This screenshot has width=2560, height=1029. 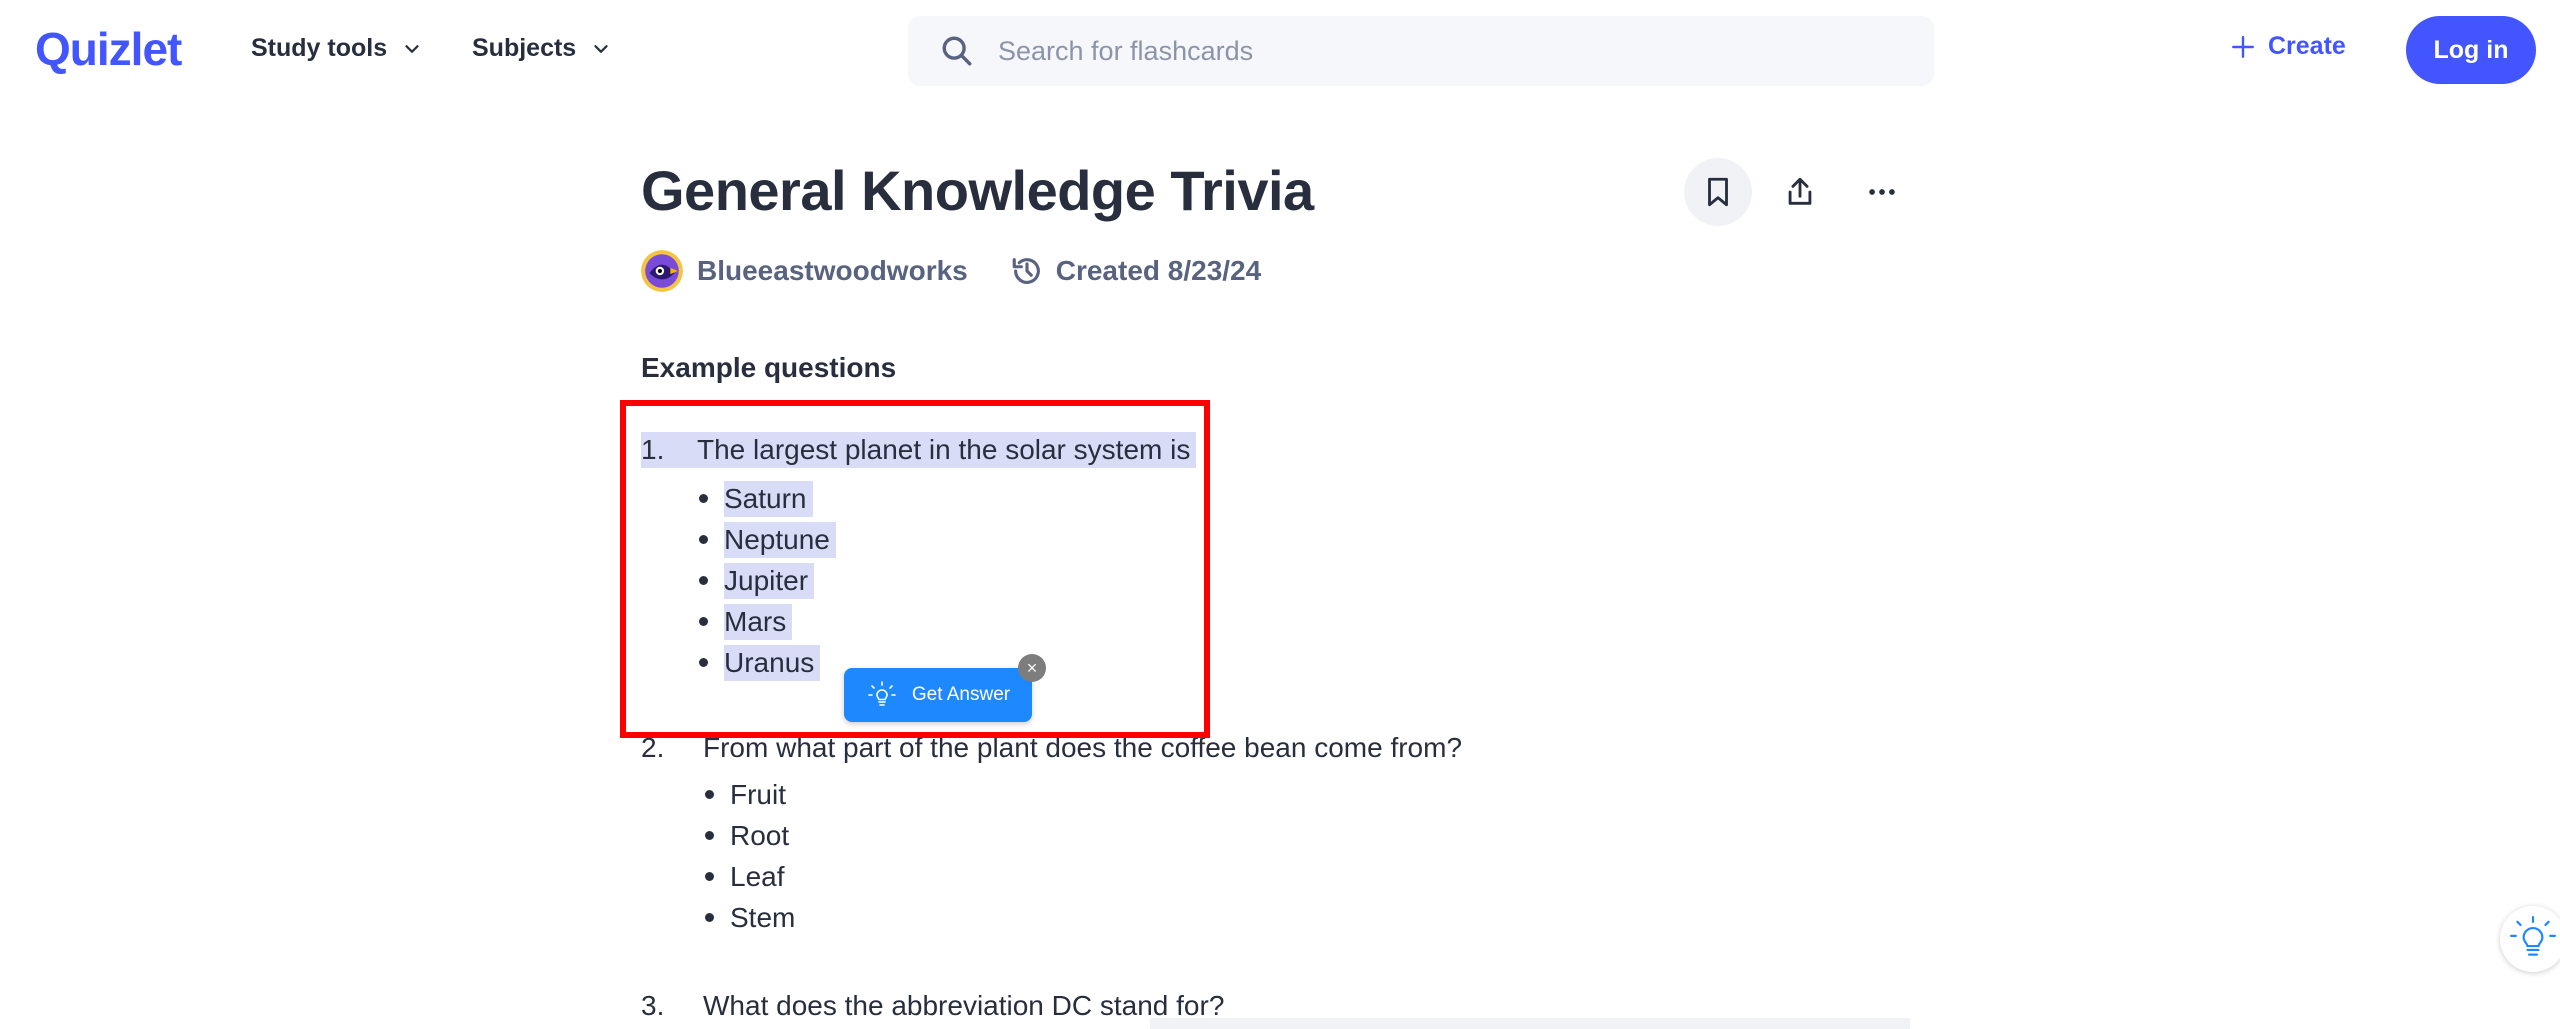 What do you see at coordinates (108, 49) in the screenshot?
I see `quizlet-logo: Quizlet` at bounding box center [108, 49].